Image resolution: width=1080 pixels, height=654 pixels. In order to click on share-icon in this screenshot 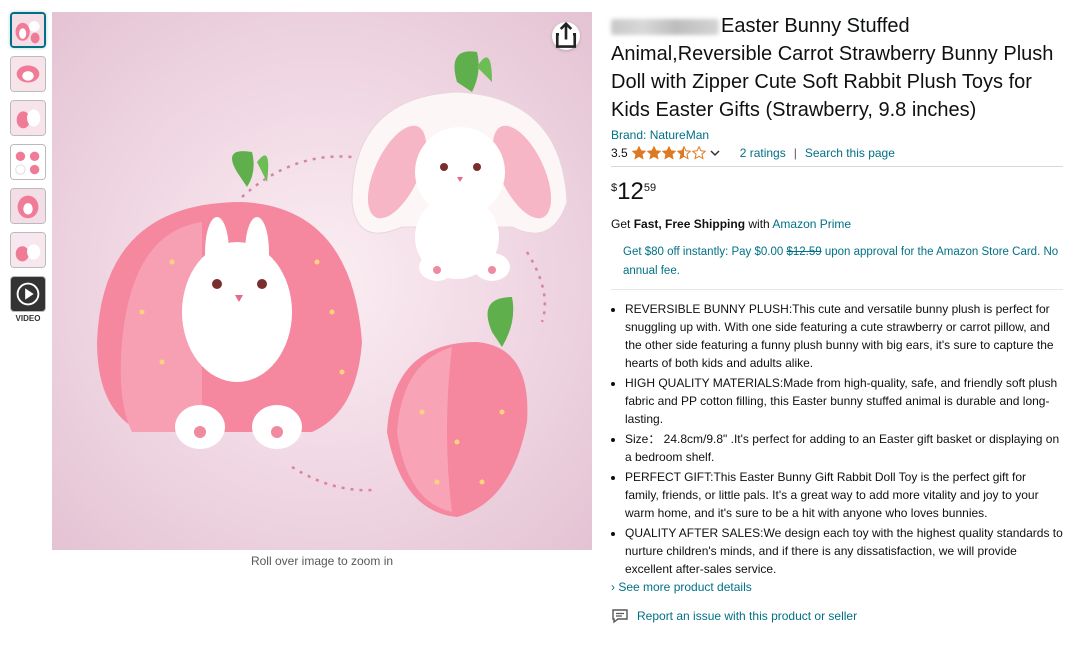, I will do `click(566, 35)`.